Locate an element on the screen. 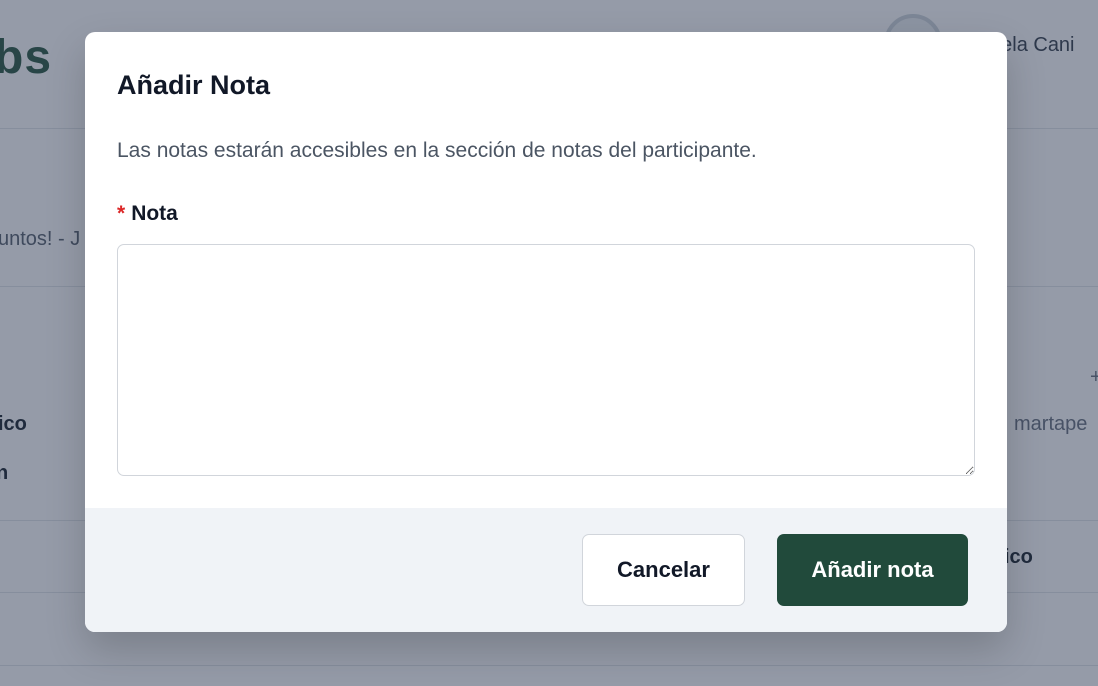  required-marker: * is located at coordinates (121, 213).